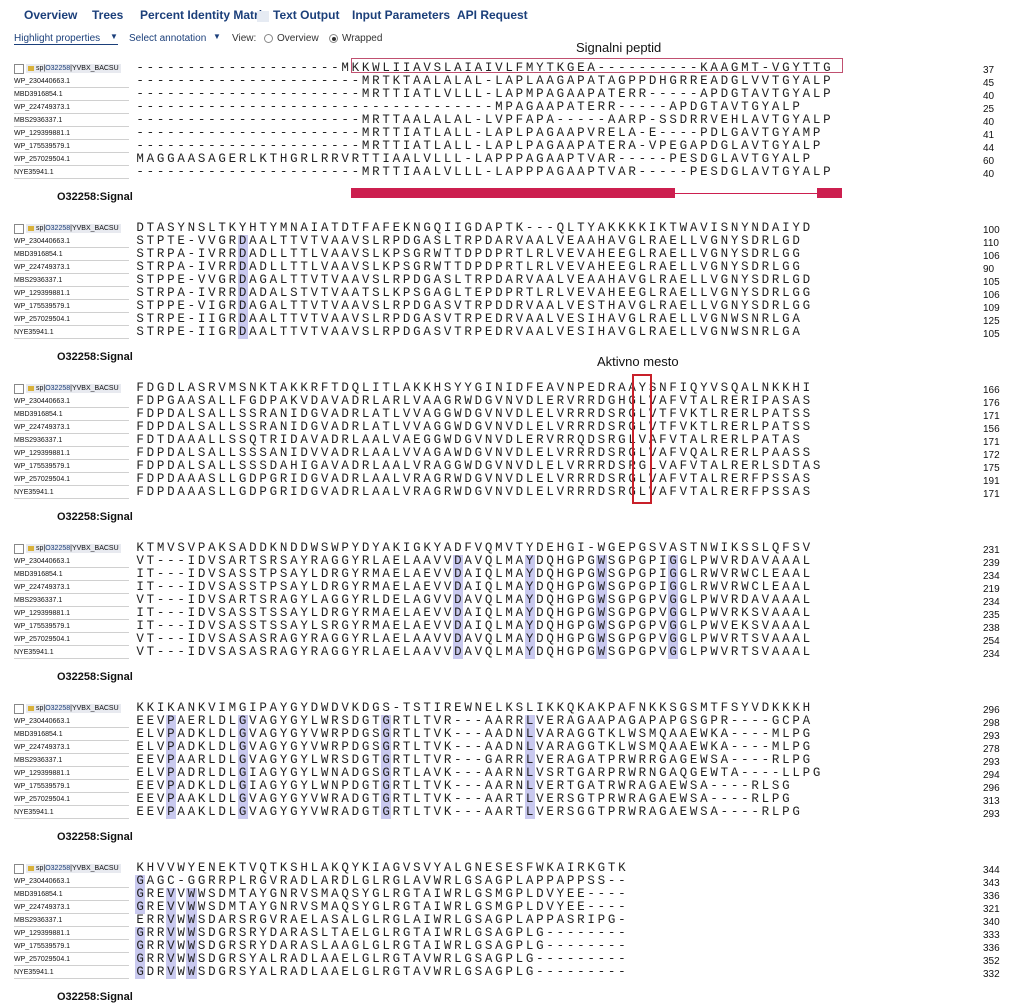 The width and height of the screenshot is (1022, 1003). Describe the element at coordinates (57, 38) in the screenshot. I see `highlight-properties-dropdown: Highlight properties` at that location.